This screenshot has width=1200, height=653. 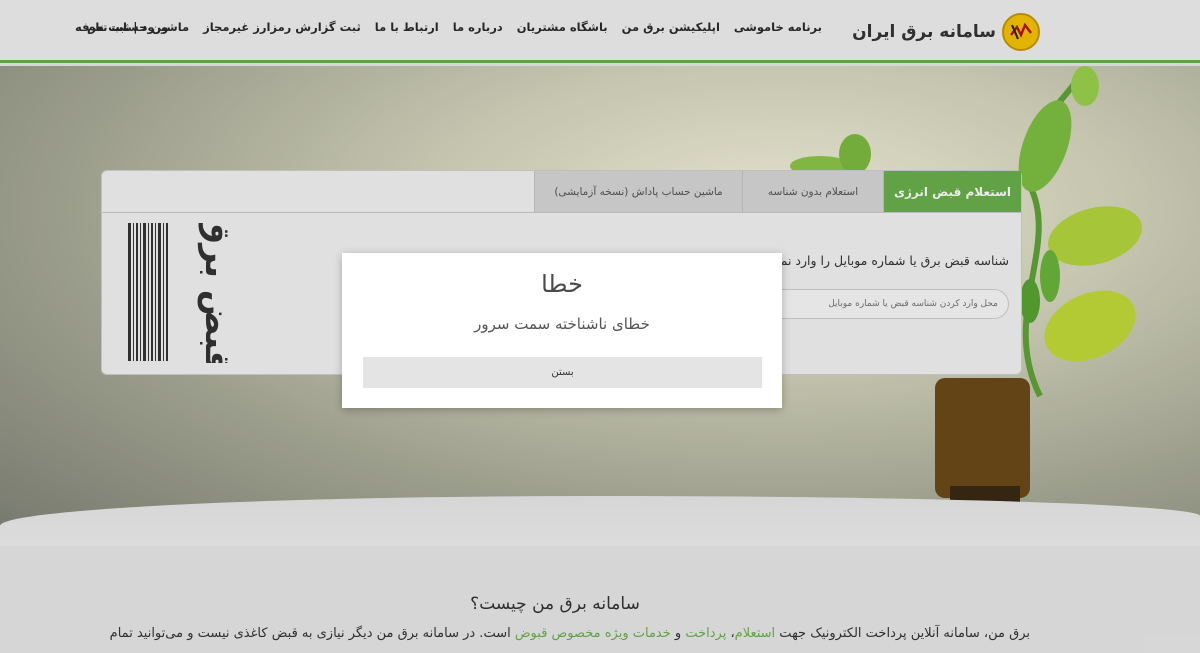 I want to click on dialog-title: خطا, so click(x=562, y=284).